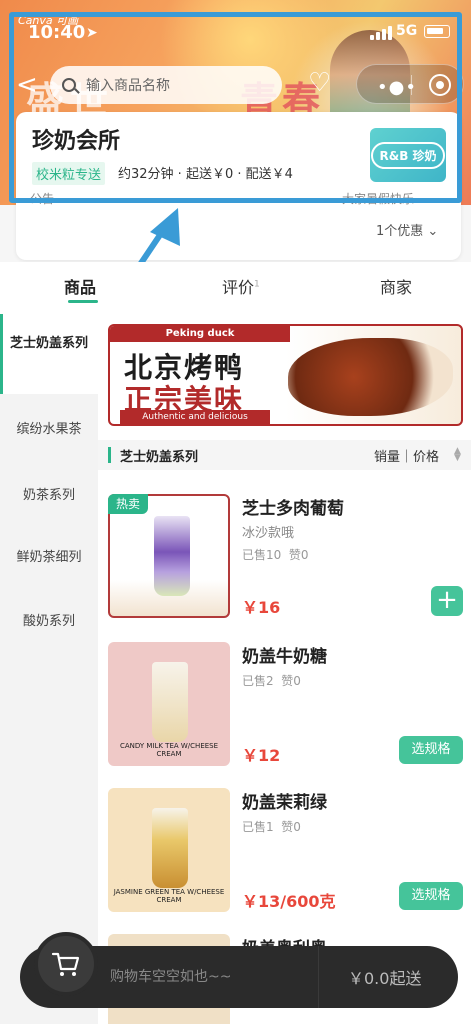  I want to click on product-price: ￥12, so click(261, 755).